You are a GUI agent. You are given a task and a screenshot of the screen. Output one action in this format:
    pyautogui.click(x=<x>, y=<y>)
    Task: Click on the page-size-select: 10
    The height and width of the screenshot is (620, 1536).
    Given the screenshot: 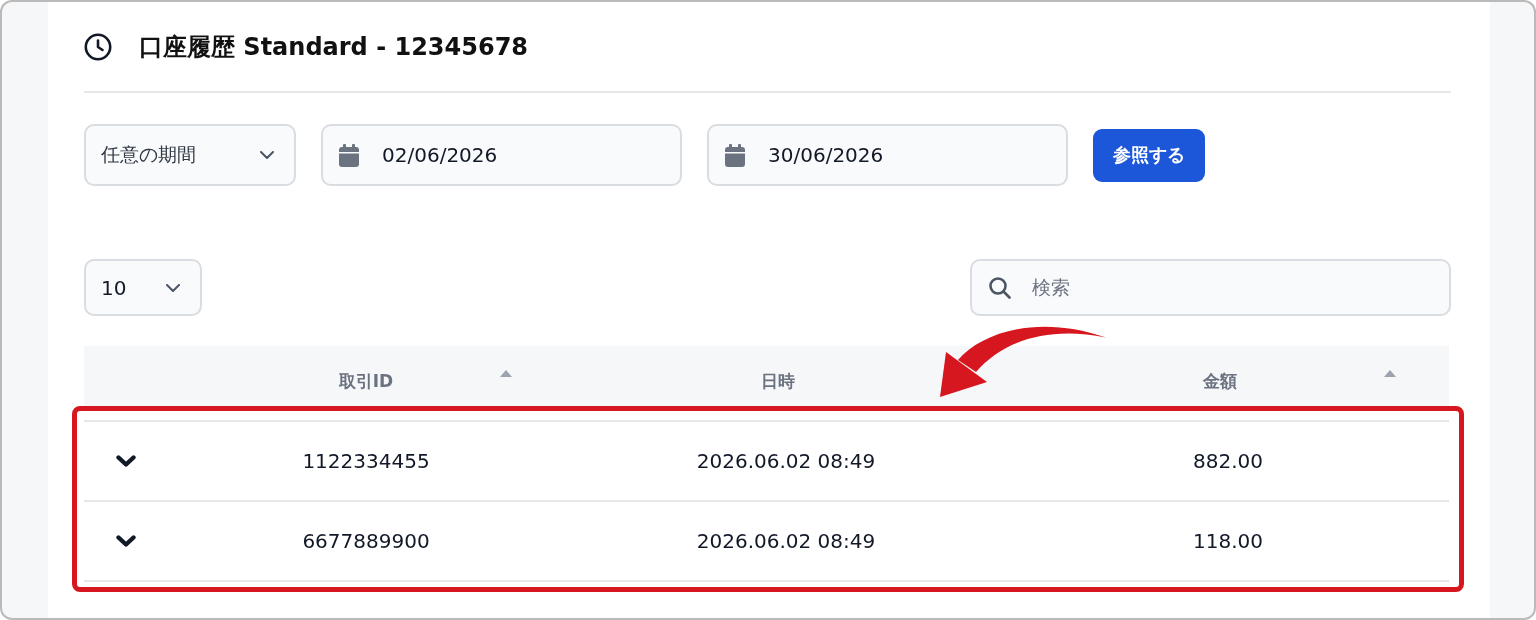 What is the action you would take?
    pyautogui.click(x=143, y=287)
    